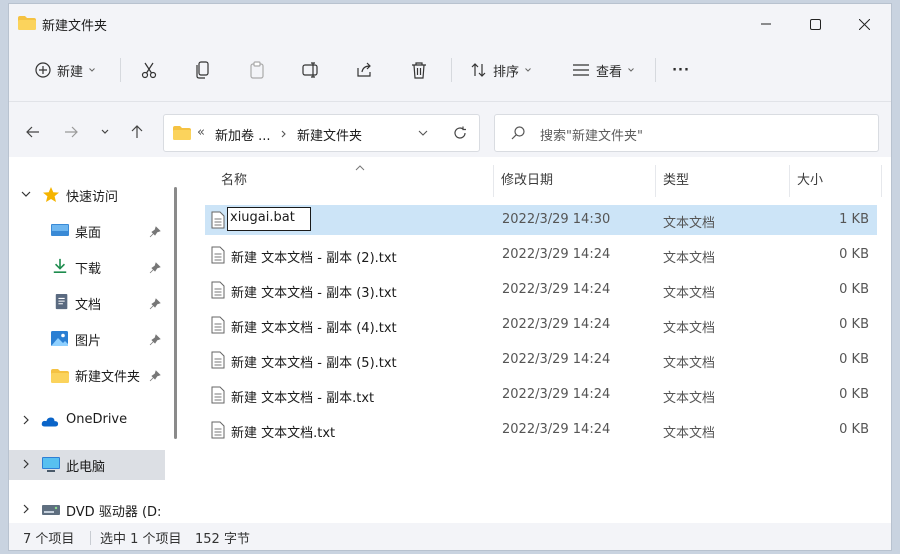 Image resolution: width=900 pixels, height=554 pixels. I want to click on file-name: 新建 文本文档 - 副本 (4).txt, so click(314, 328).